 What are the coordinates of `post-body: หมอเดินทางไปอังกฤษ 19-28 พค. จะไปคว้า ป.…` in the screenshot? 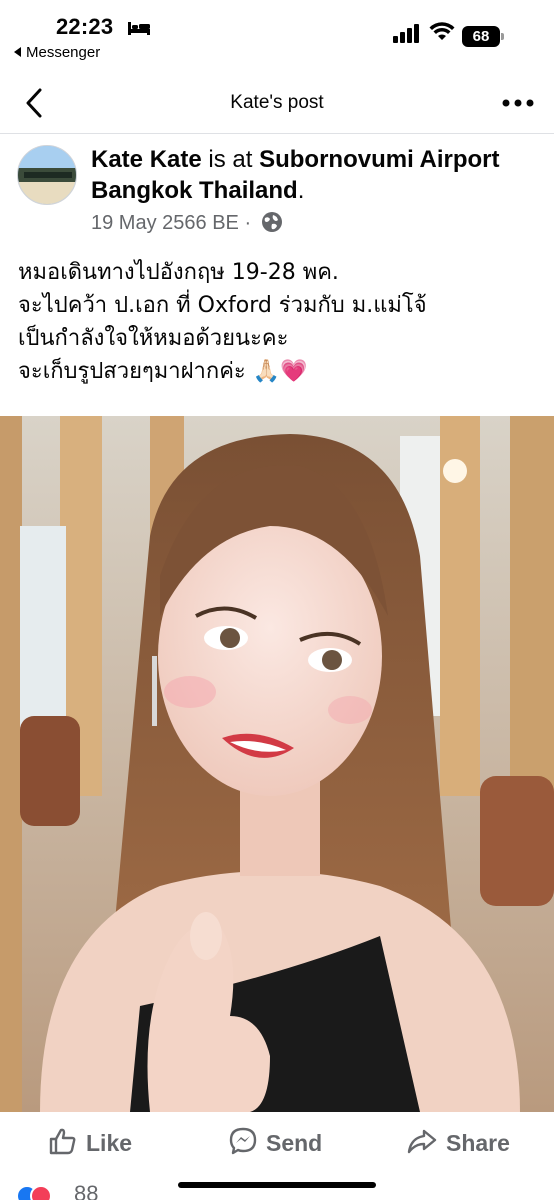 It's located at (283, 322).